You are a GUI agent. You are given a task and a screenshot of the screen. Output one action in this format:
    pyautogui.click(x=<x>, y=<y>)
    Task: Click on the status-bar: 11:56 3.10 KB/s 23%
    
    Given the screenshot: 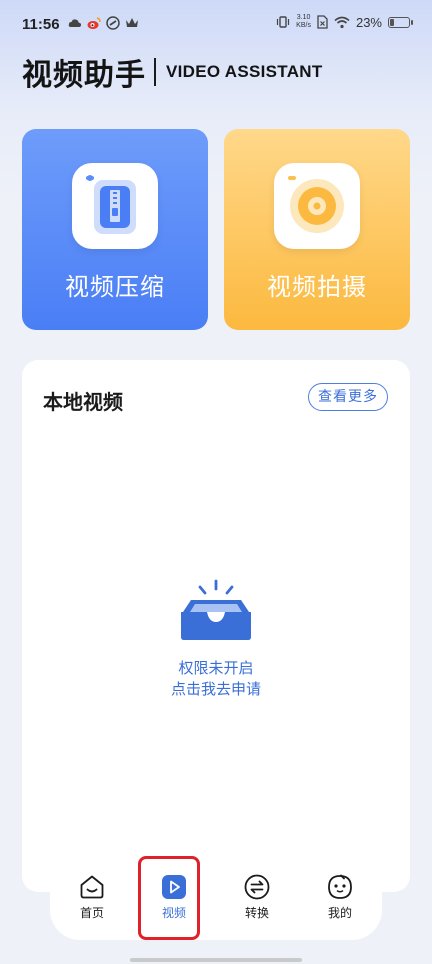 What is the action you would take?
    pyautogui.click(x=216, y=25)
    